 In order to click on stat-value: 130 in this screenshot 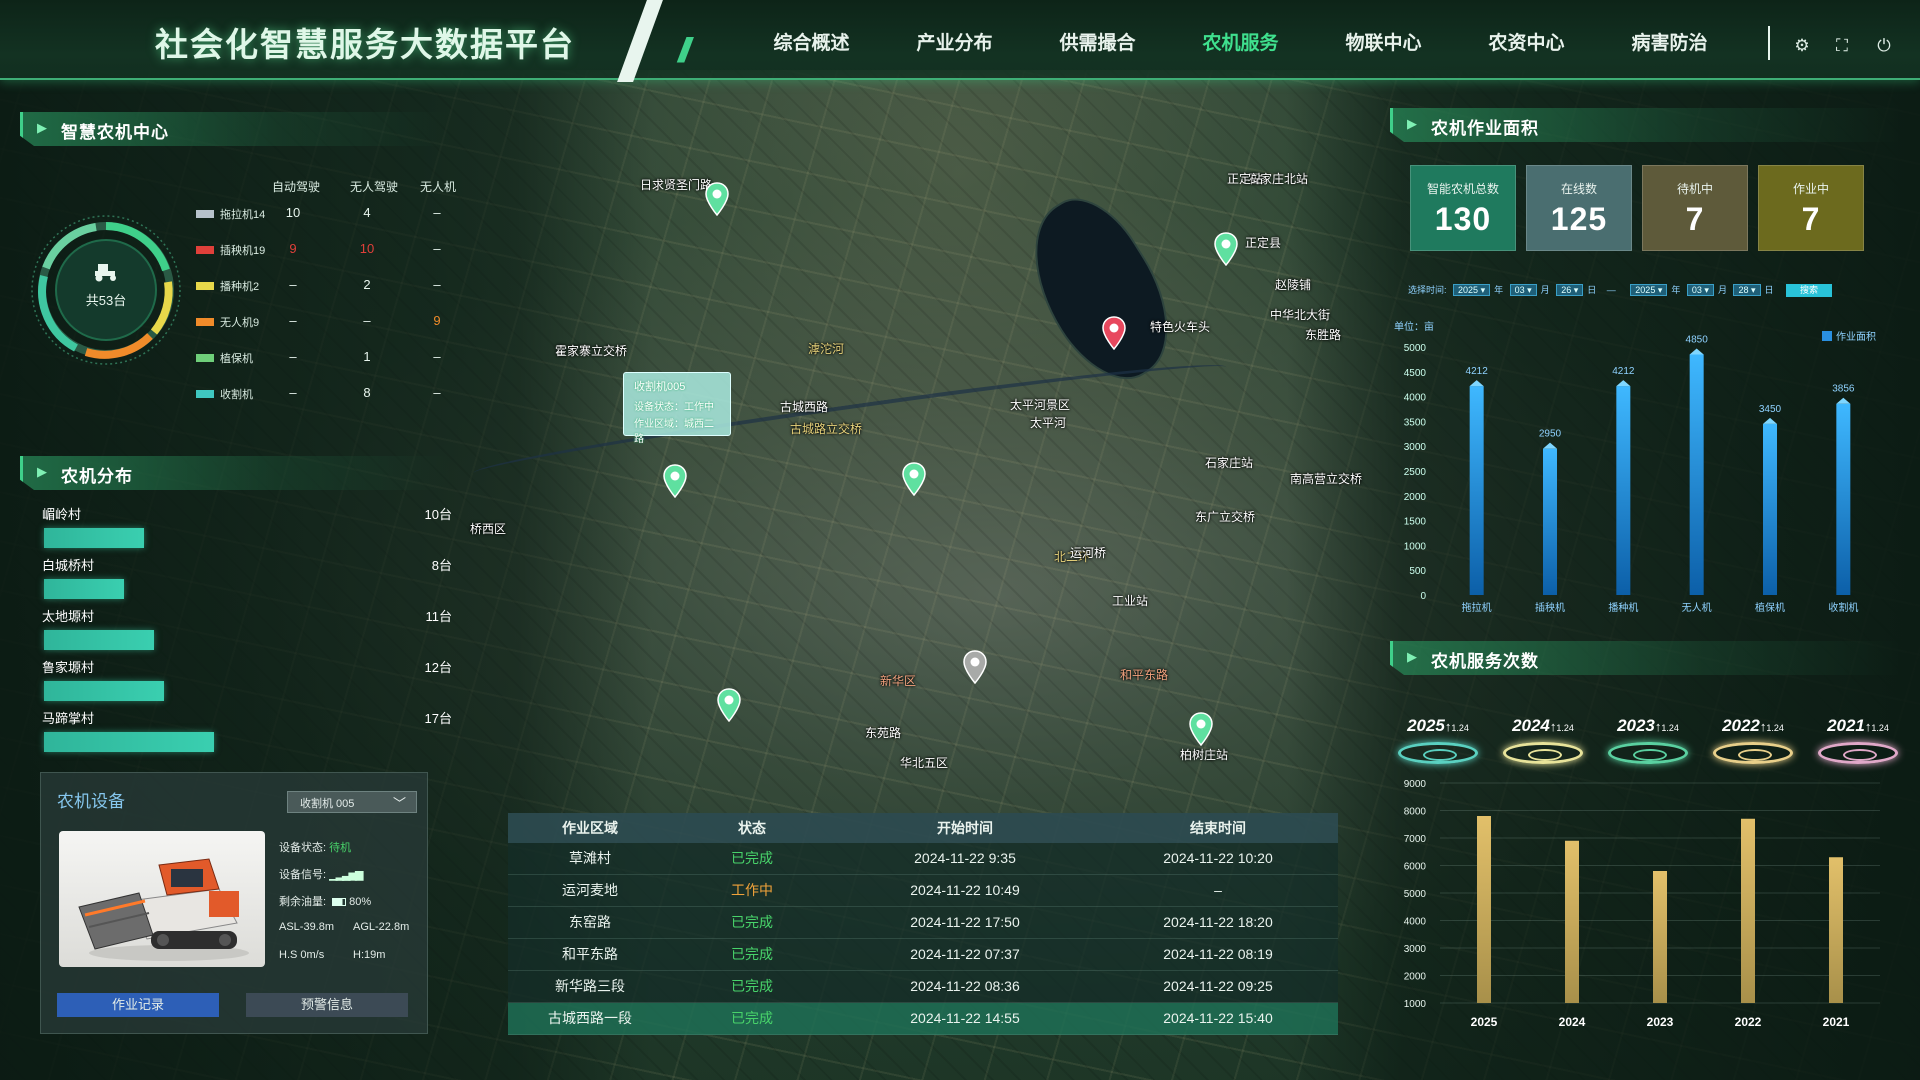, I will do `click(1463, 219)`.